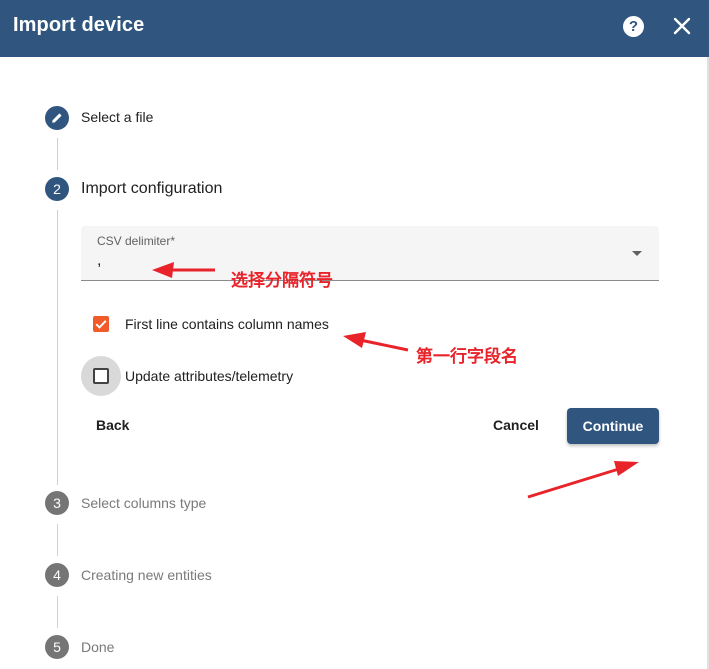 The width and height of the screenshot is (709, 669). What do you see at coordinates (282, 281) in the screenshot?
I see `annotation-delimiter-note: 选择分隔符号` at bounding box center [282, 281].